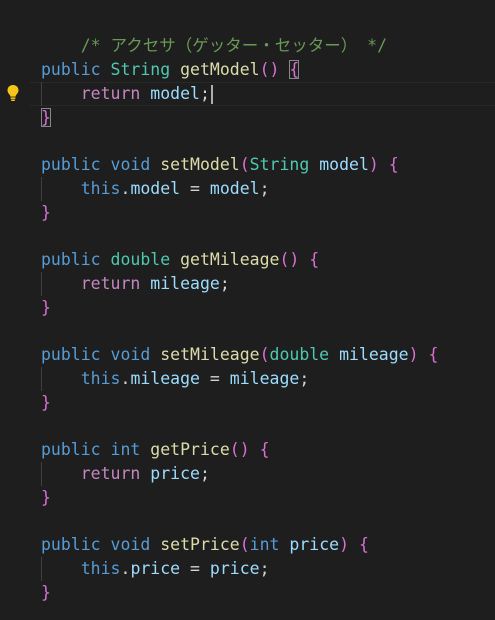 The height and width of the screenshot is (620, 495). Describe the element at coordinates (190, 449) in the screenshot. I see `function-getprice: getPrice` at that location.